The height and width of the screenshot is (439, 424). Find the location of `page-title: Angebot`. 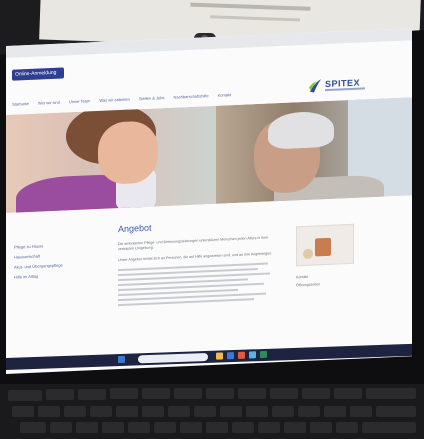

page-title: Angebot is located at coordinates (135, 228).